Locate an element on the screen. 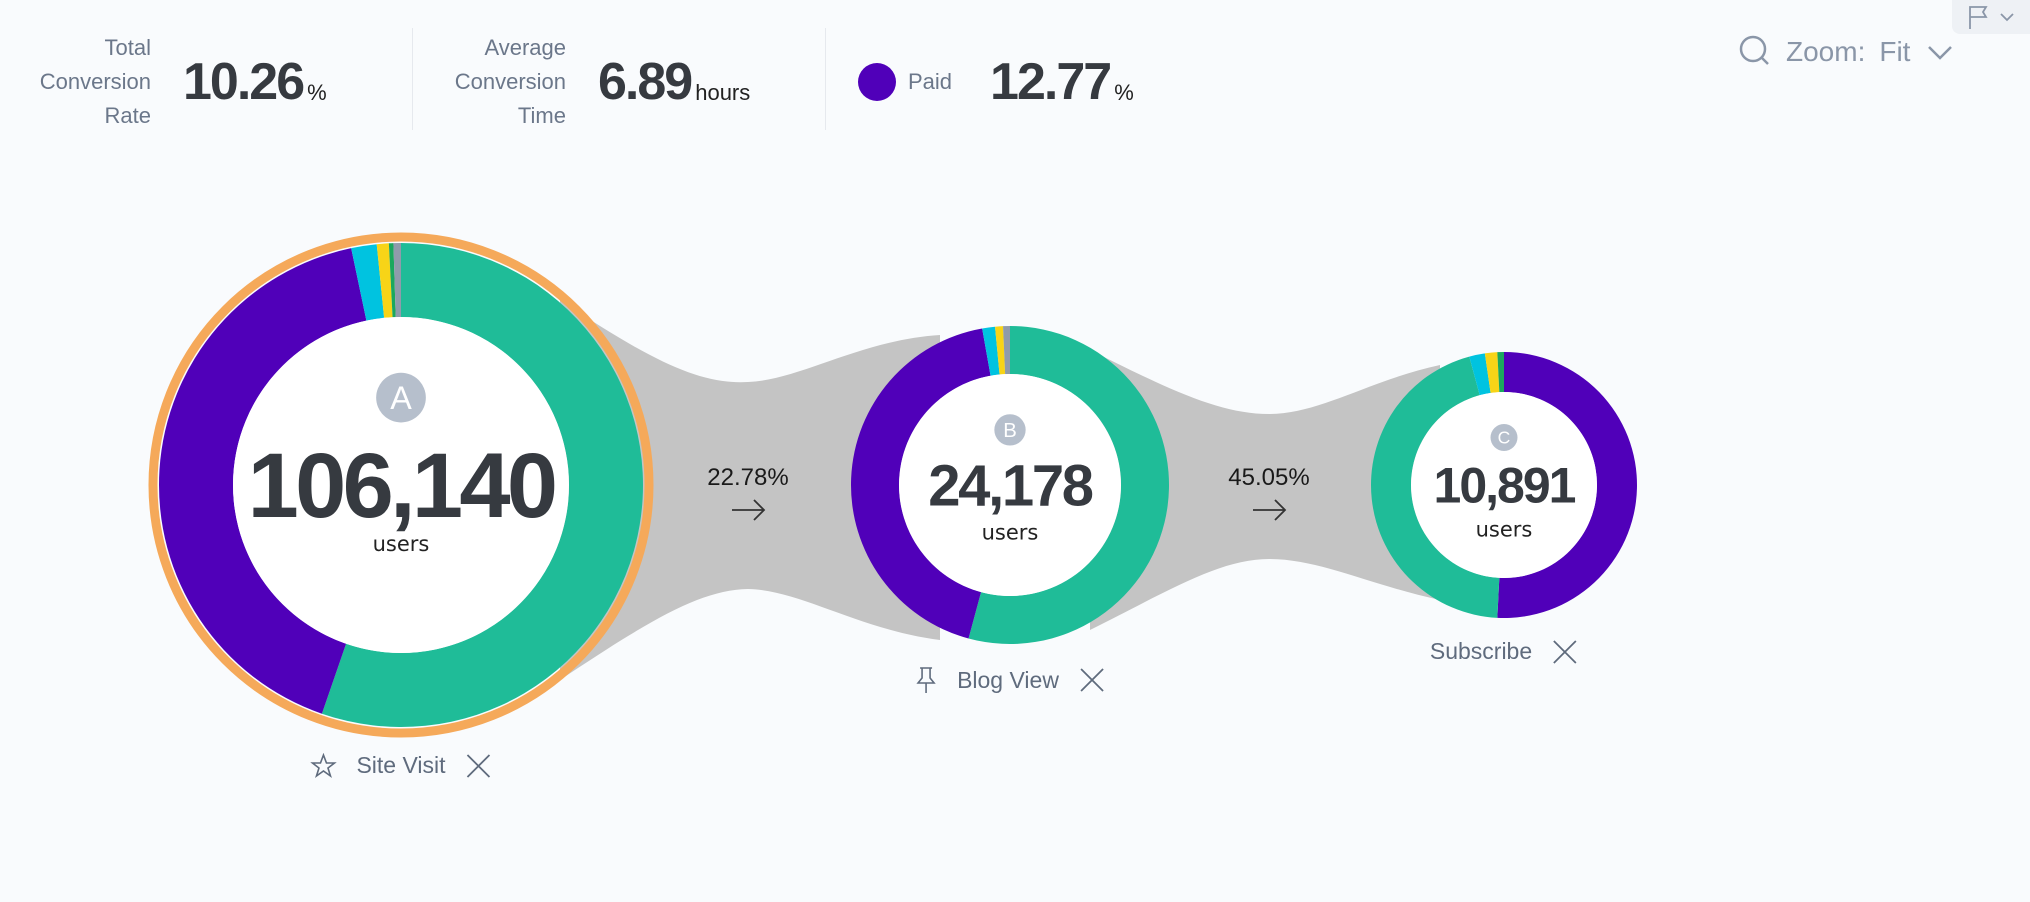 The width and height of the screenshot is (2030, 902). step-name-row: Blog View is located at coordinates (1010, 680).